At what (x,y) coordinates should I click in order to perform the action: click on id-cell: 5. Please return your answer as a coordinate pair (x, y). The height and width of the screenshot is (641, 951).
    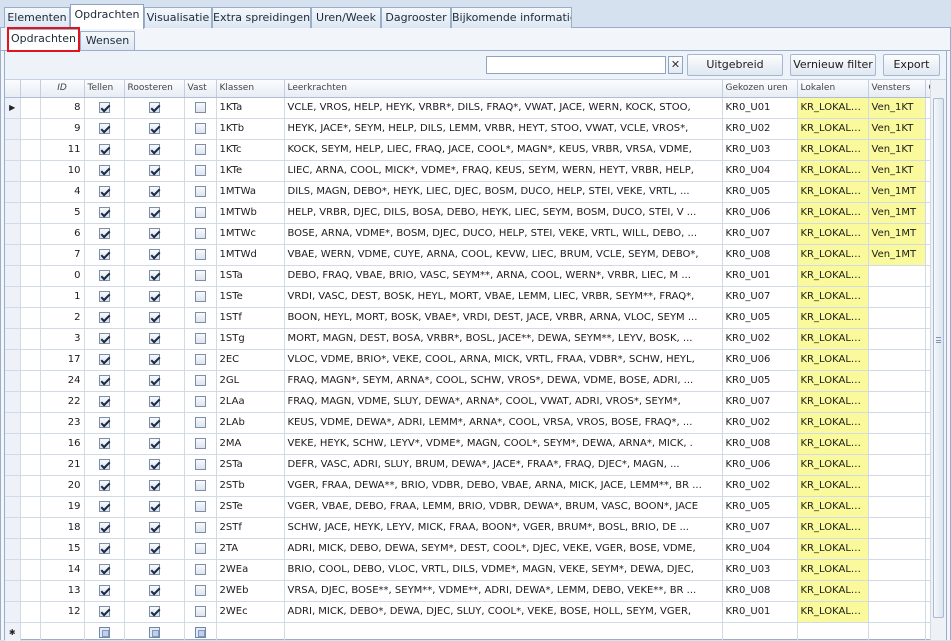
    Looking at the image, I should click on (62, 213).